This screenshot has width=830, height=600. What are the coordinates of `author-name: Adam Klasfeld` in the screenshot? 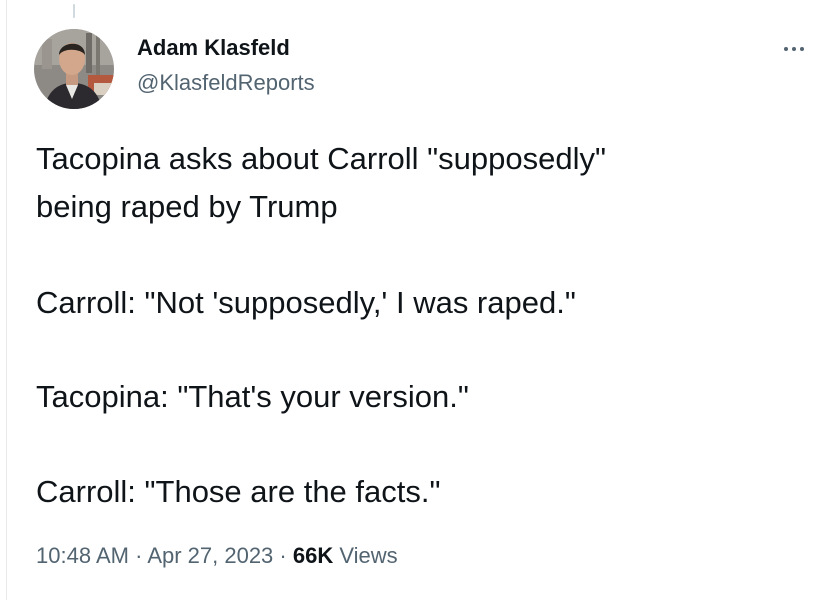 It's located at (213, 48).